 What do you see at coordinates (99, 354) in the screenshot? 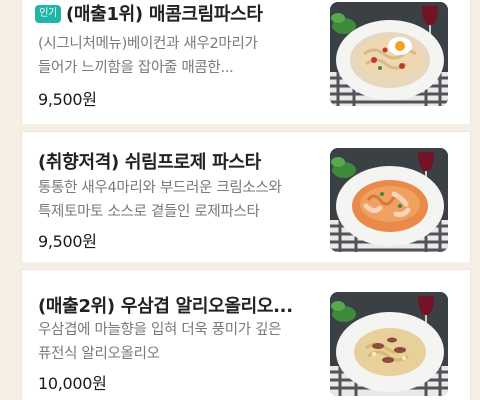
I see `description-line-2: 퓨전식 알리오올리오` at bounding box center [99, 354].